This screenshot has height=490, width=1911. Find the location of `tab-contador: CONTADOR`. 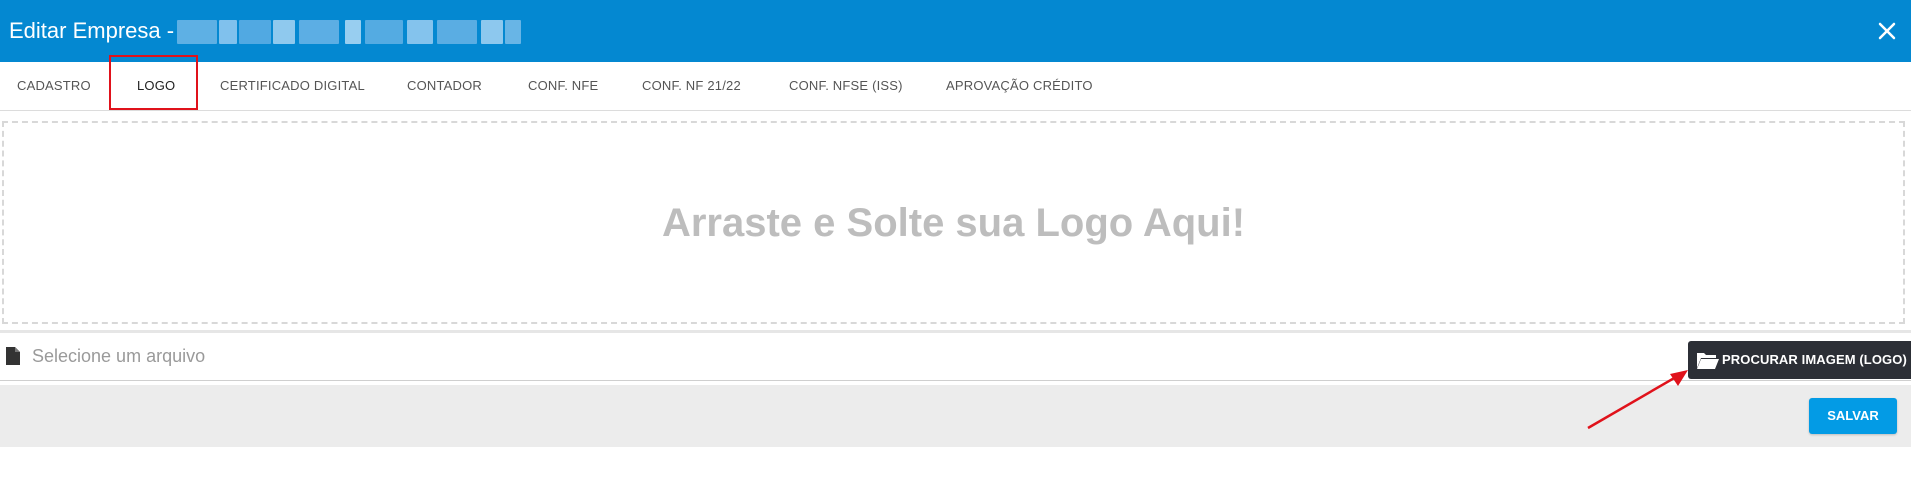

tab-contador: CONTADOR is located at coordinates (444, 86).